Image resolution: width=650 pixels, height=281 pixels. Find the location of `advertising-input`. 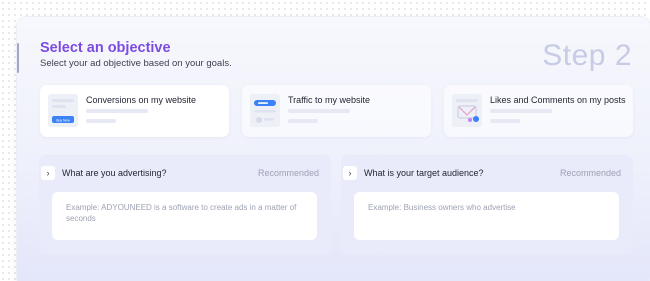

advertising-input is located at coordinates (184, 216).